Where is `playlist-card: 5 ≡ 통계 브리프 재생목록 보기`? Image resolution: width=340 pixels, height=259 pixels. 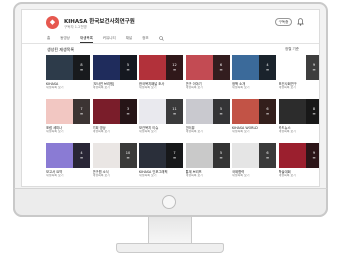
playlist-card: 5 ≡ 통계 브리프 재생목록 보기 is located at coordinates (207, 160).